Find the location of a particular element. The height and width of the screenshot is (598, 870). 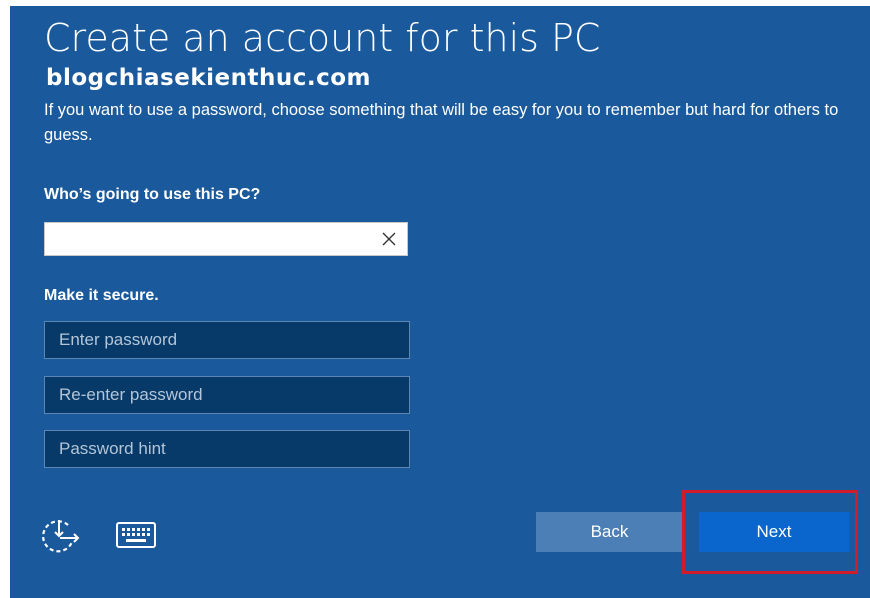

reenter-password-input: Re-enter password is located at coordinates (227, 395).